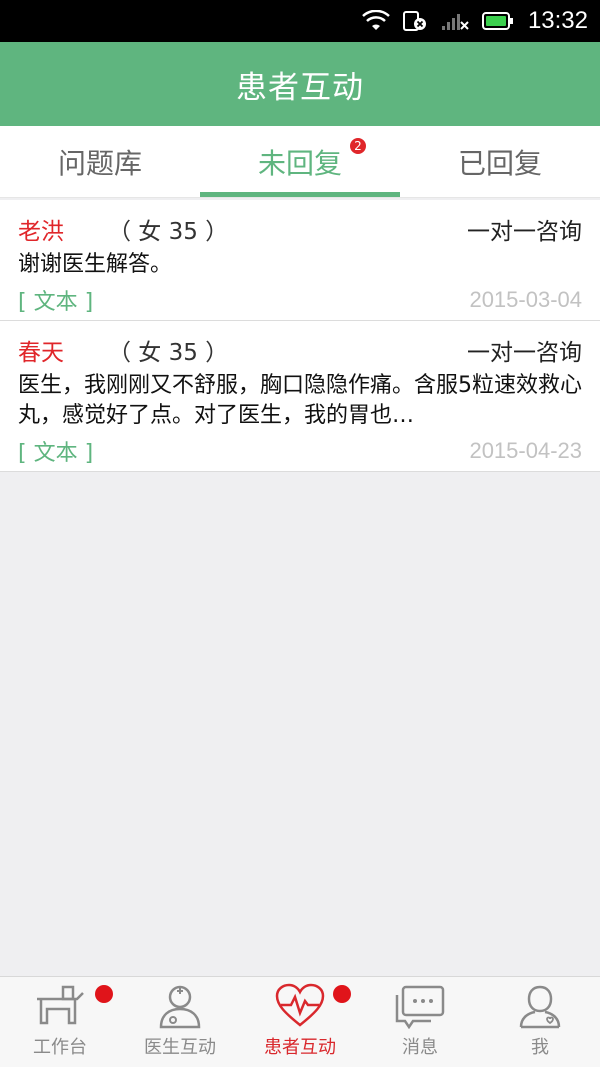 This screenshot has height=1067, width=600. What do you see at coordinates (300, 1005) in the screenshot?
I see `heartbeat-icon` at bounding box center [300, 1005].